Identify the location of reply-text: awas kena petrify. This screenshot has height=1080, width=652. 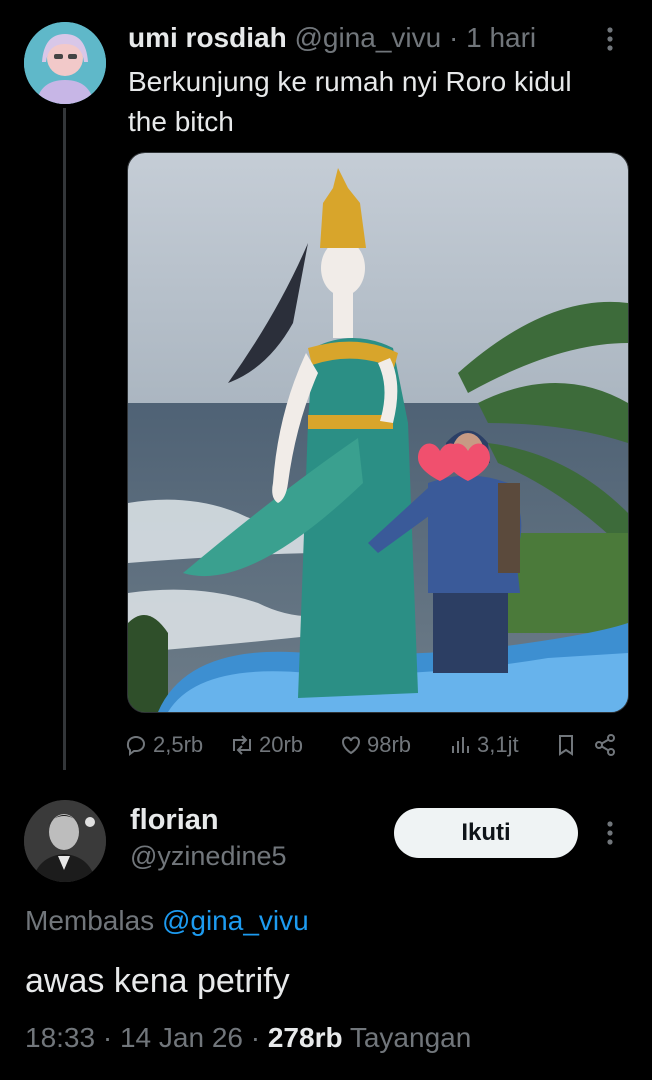
(157, 981).